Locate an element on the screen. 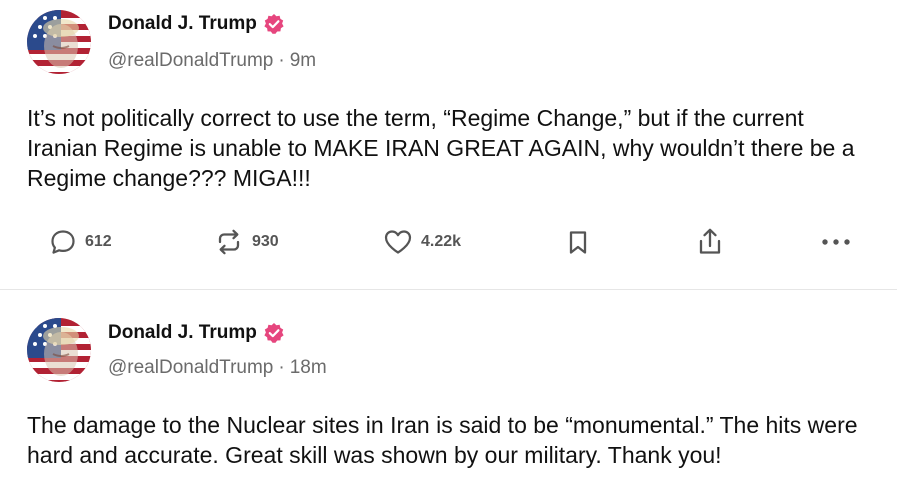 The height and width of the screenshot is (503, 897). bookmark-button is located at coordinates (578, 242).